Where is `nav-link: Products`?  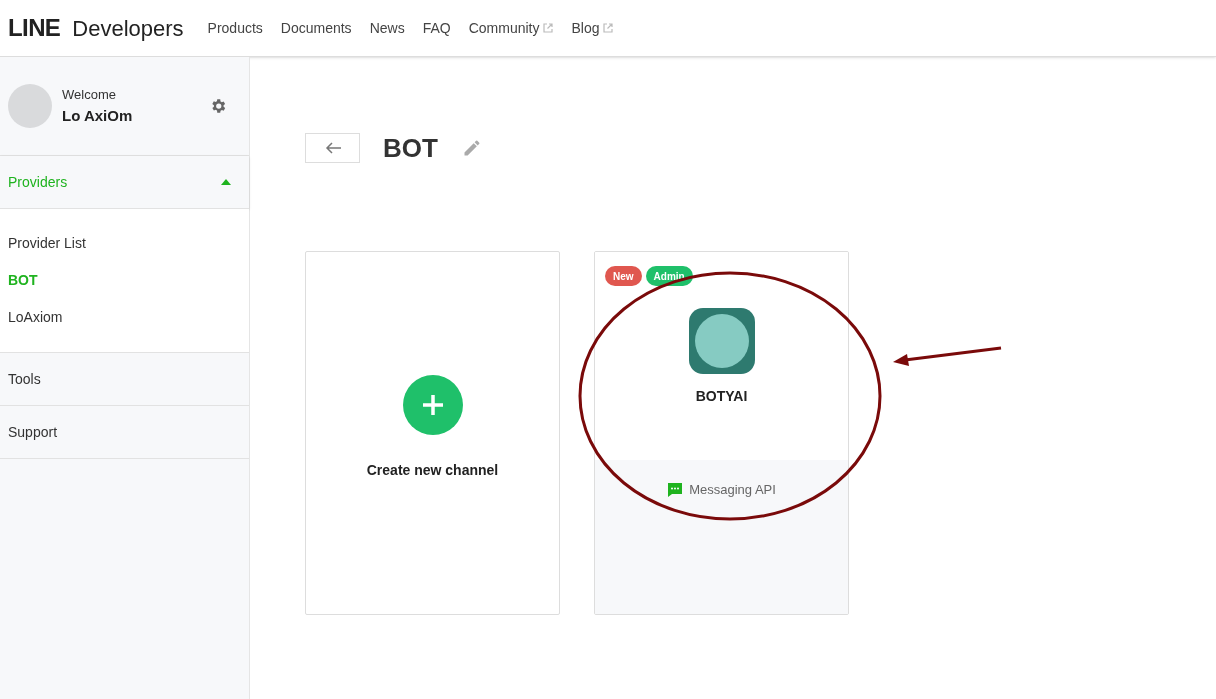
nav-link: Products is located at coordinates (235, 28).